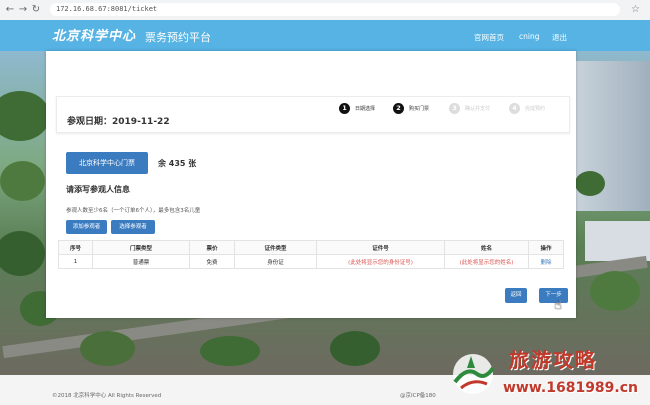  Describe the element at coordinates (141, 261) in the screenshot. I see `cell-ticket-type: 普通票` at that location.